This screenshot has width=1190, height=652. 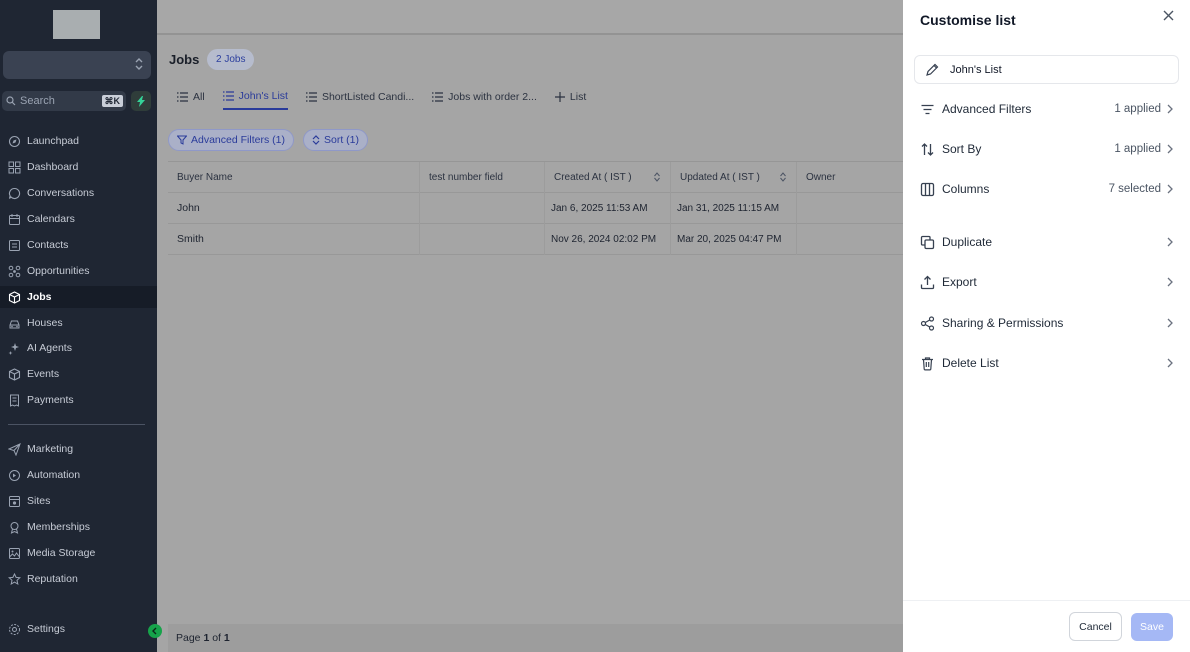 What do you see at coordinates (78, 400) in the screenshot?
I see `sidebar-item-payments: Payments` at bounding box center [78, 400].